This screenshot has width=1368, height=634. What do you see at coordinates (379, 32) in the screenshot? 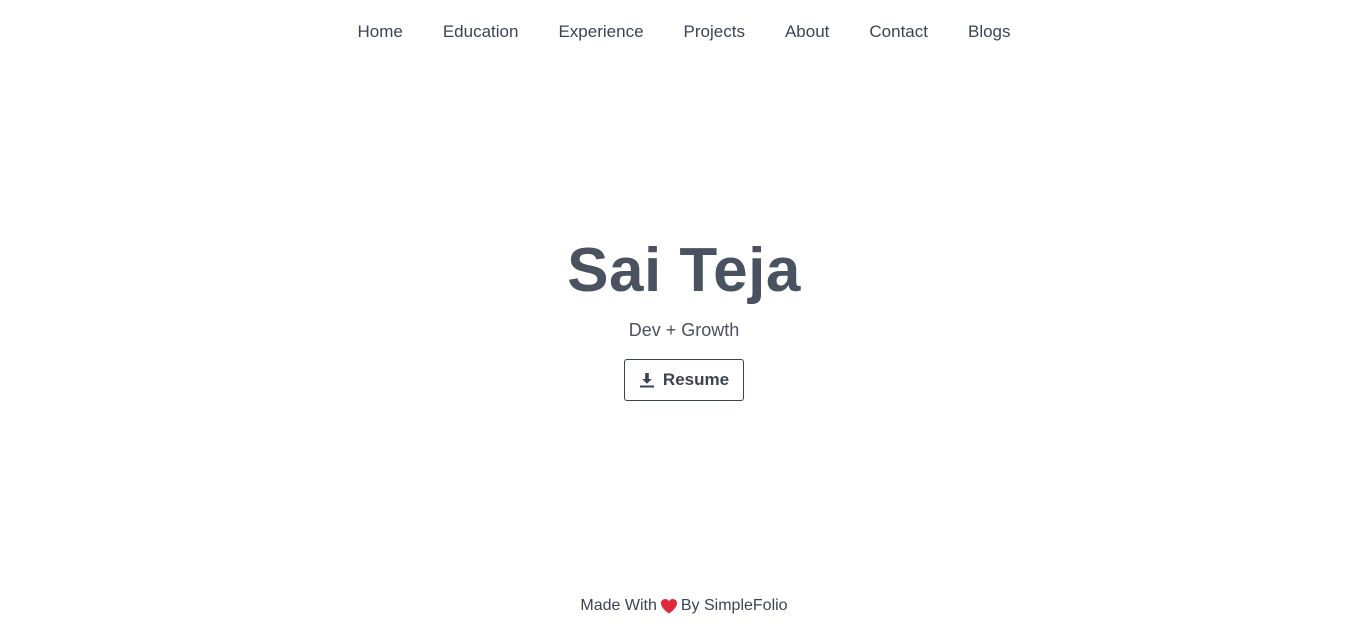
I see `nav-link-home: Home` at bounding box center [379, 32].